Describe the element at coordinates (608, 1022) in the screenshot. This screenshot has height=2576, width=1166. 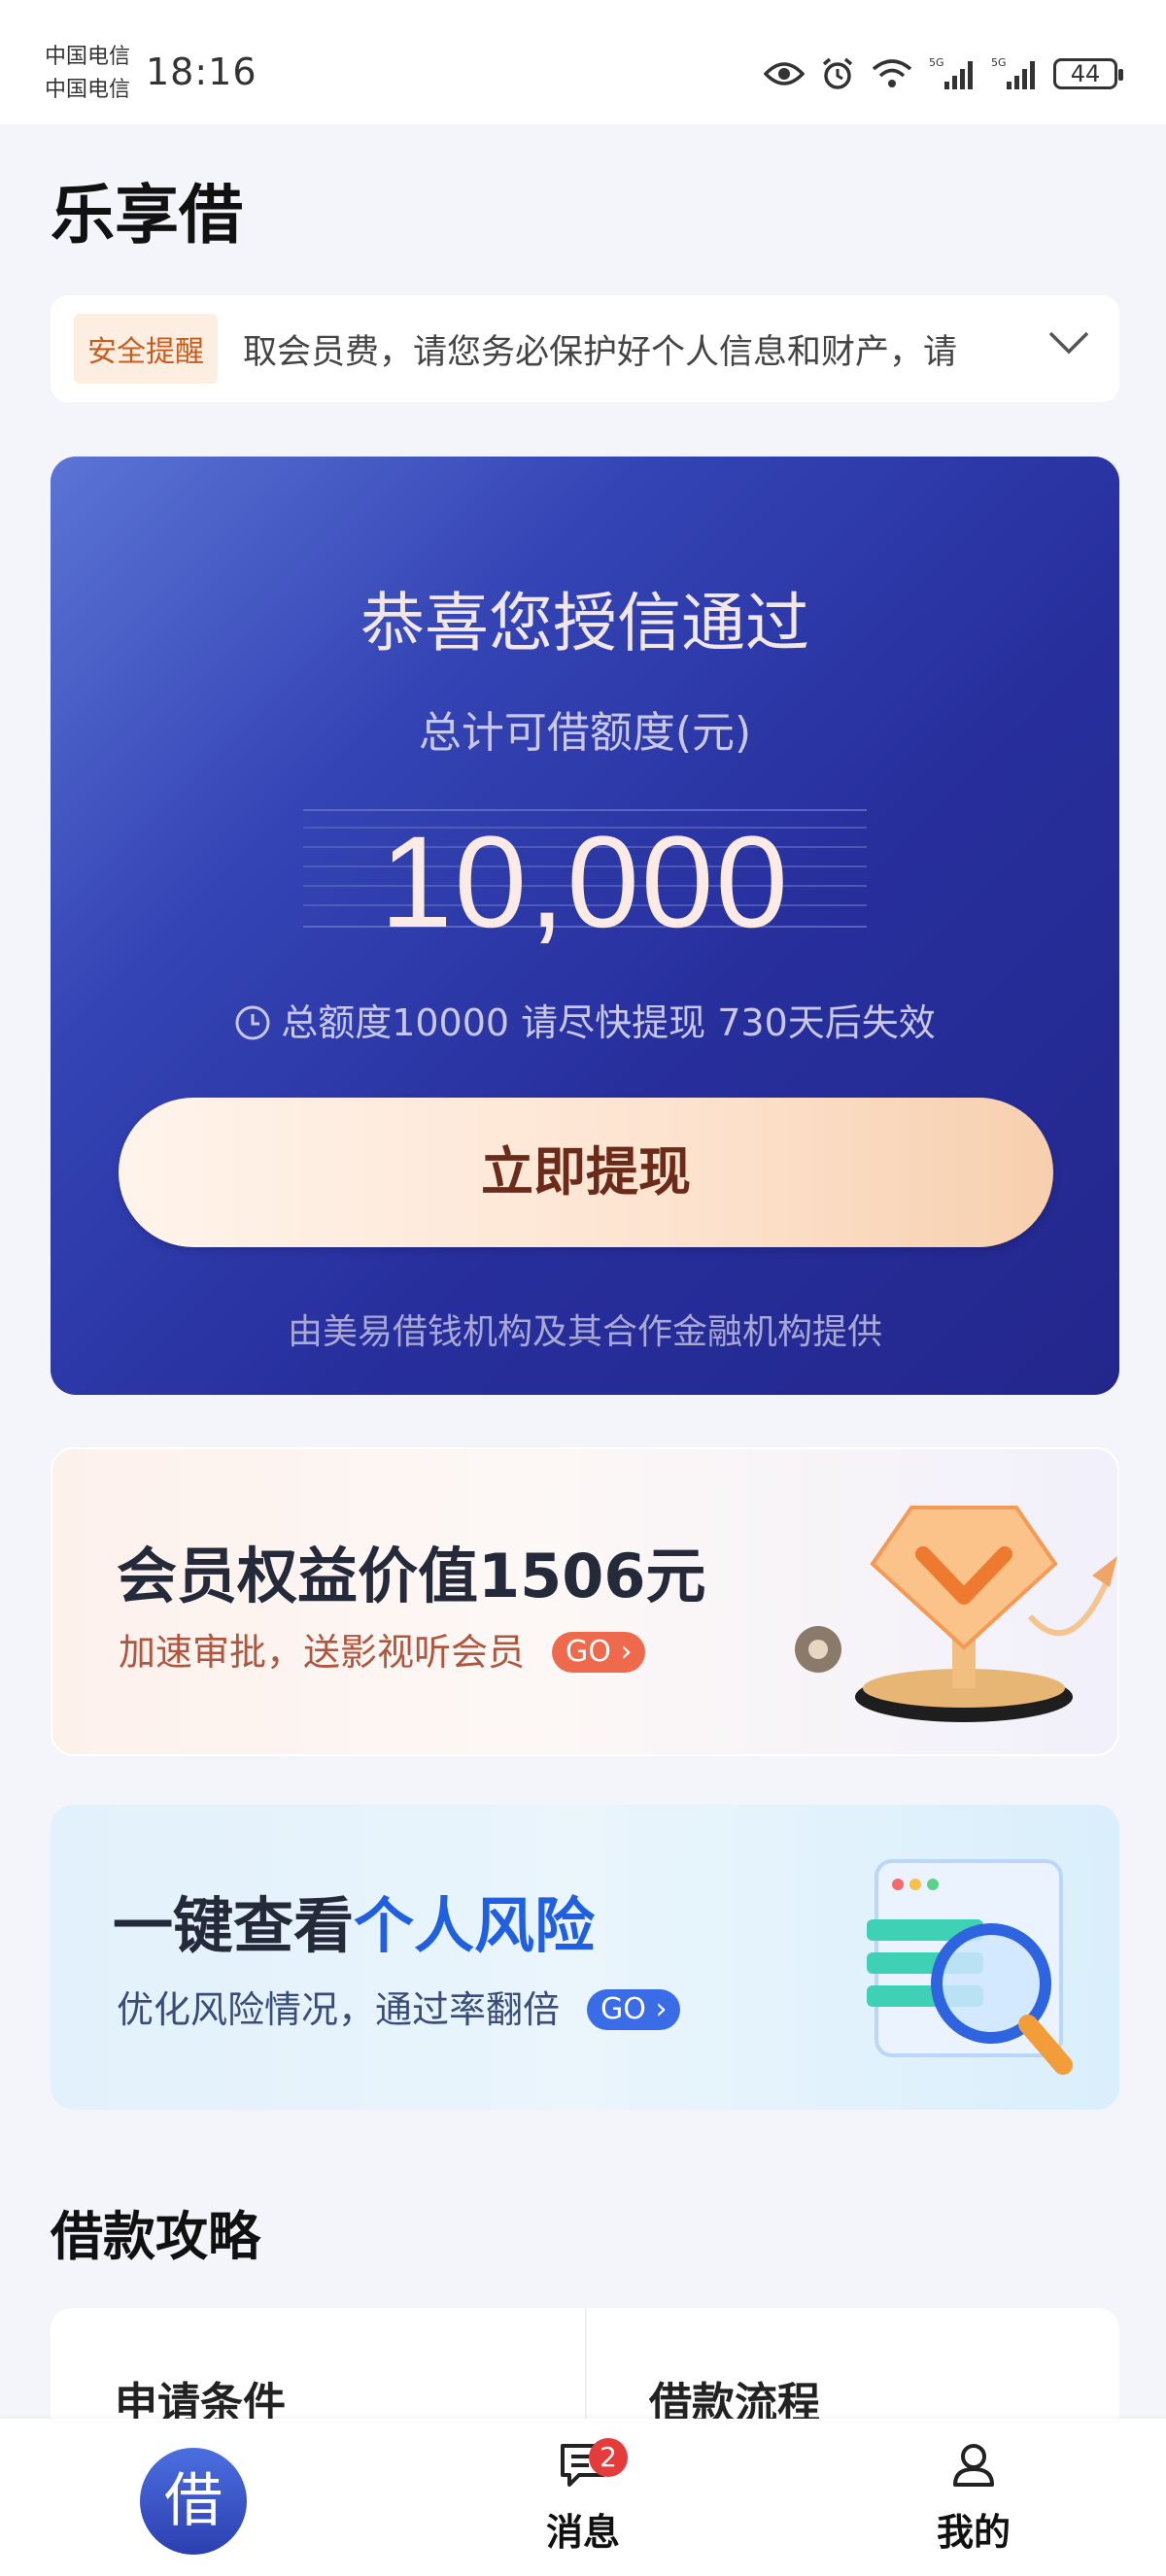
I see `expiry-text: 总额度10000 请尽快提现 730天后失效` at that location.